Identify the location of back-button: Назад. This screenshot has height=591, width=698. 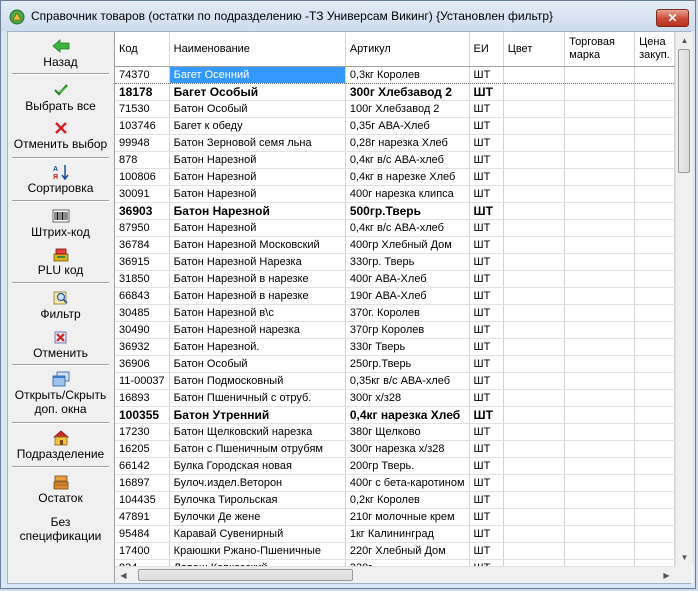
(60, 53).